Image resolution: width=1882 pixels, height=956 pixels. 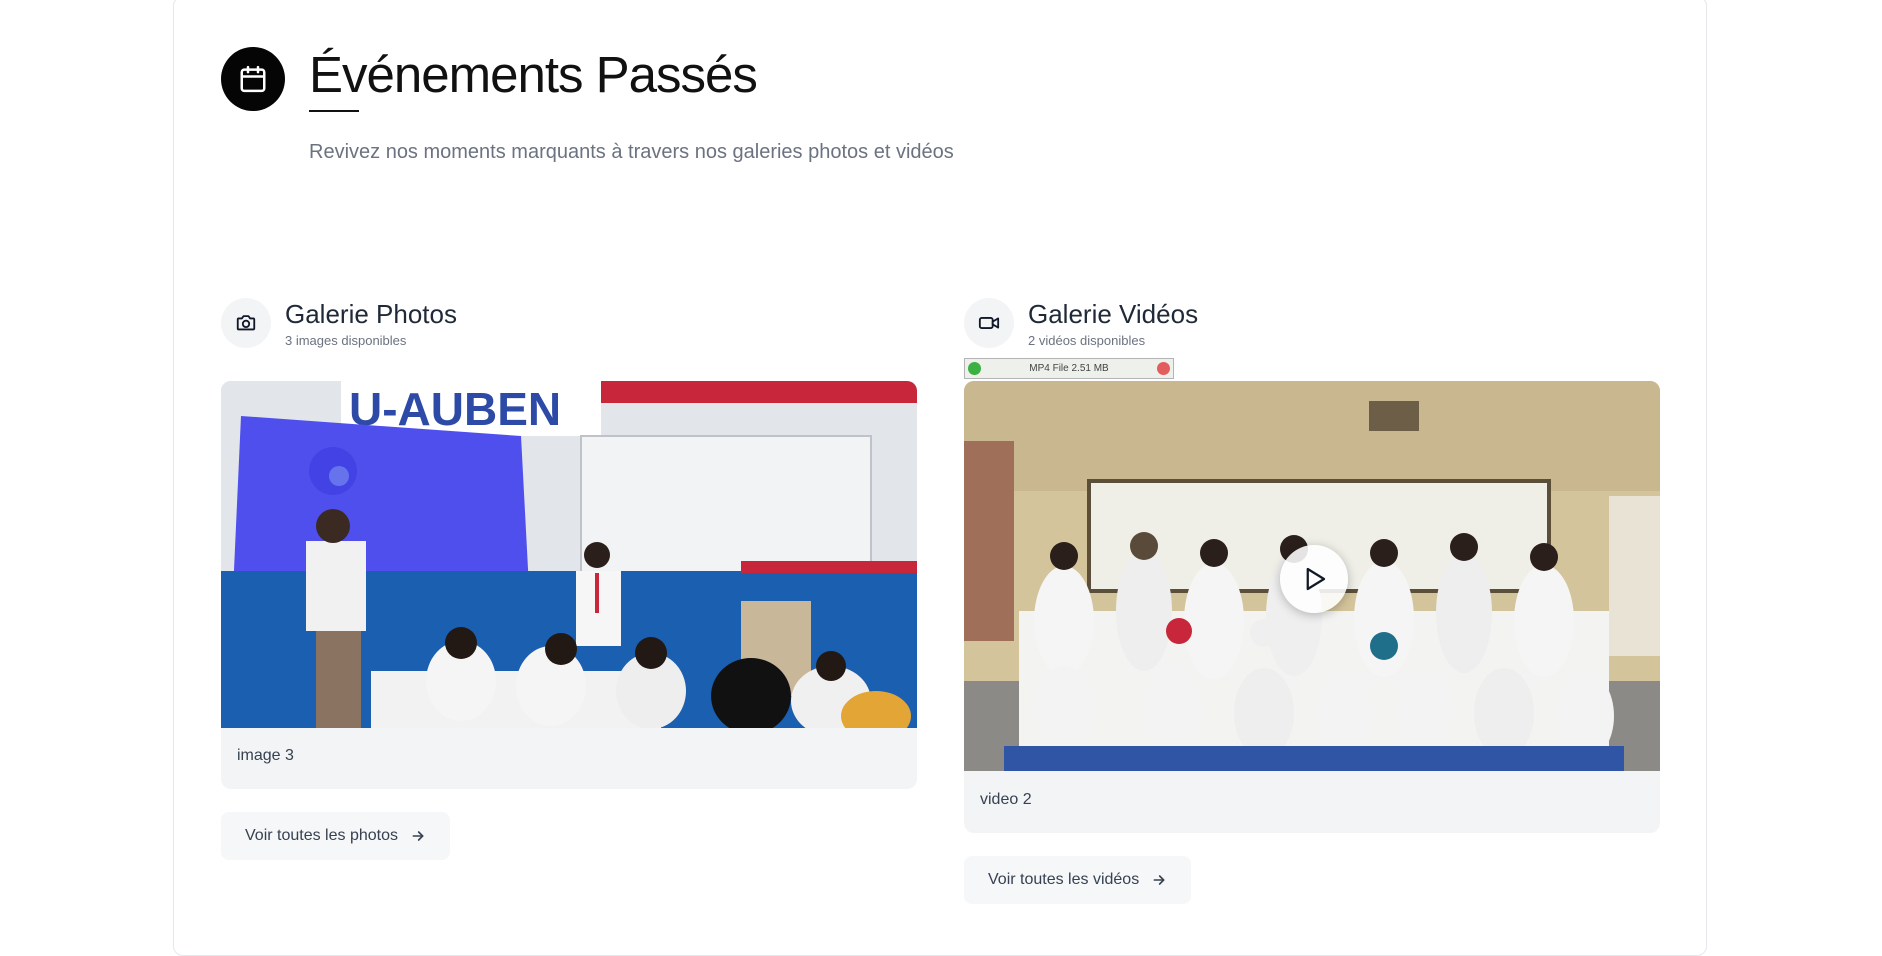 What do you see at coordinates (1113, 314) in the screenshot?
I see `videos-section-title: Galerie Vidéos` at bounding box center [1113, 314].